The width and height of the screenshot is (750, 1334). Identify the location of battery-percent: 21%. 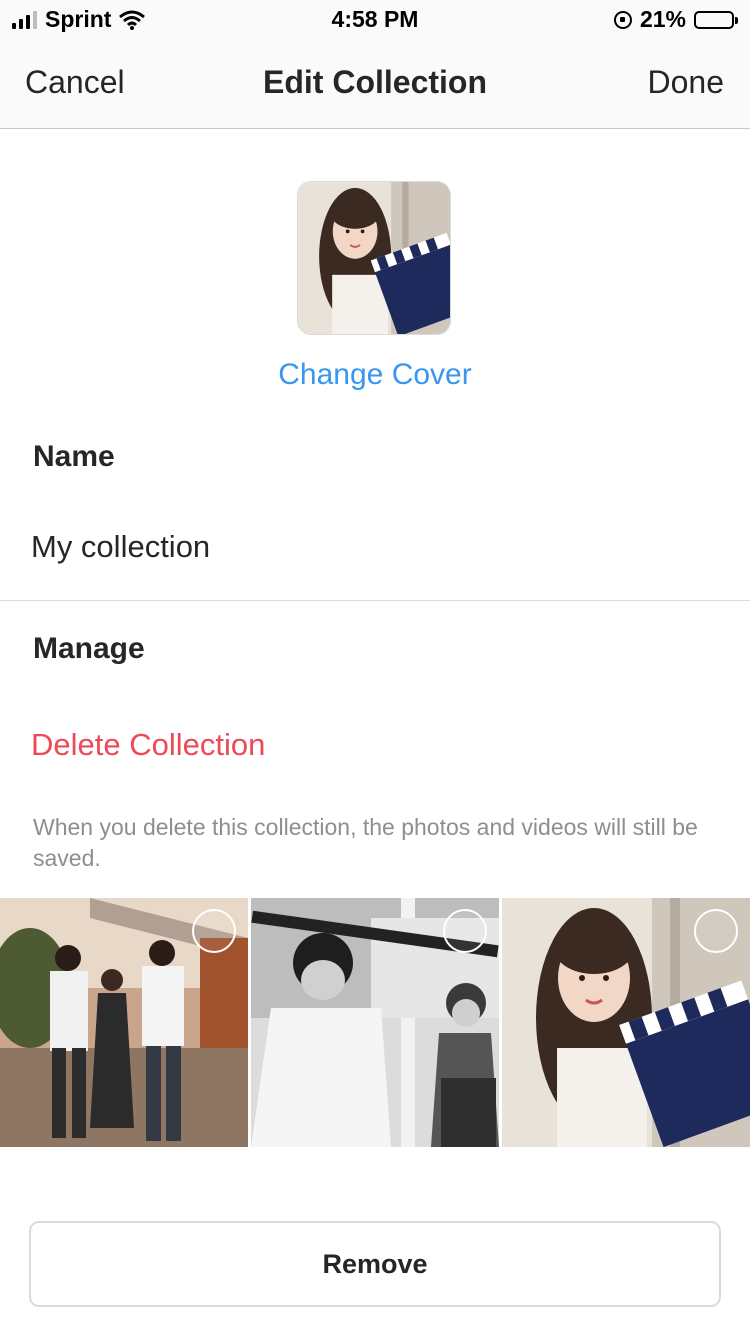
(662, 19).